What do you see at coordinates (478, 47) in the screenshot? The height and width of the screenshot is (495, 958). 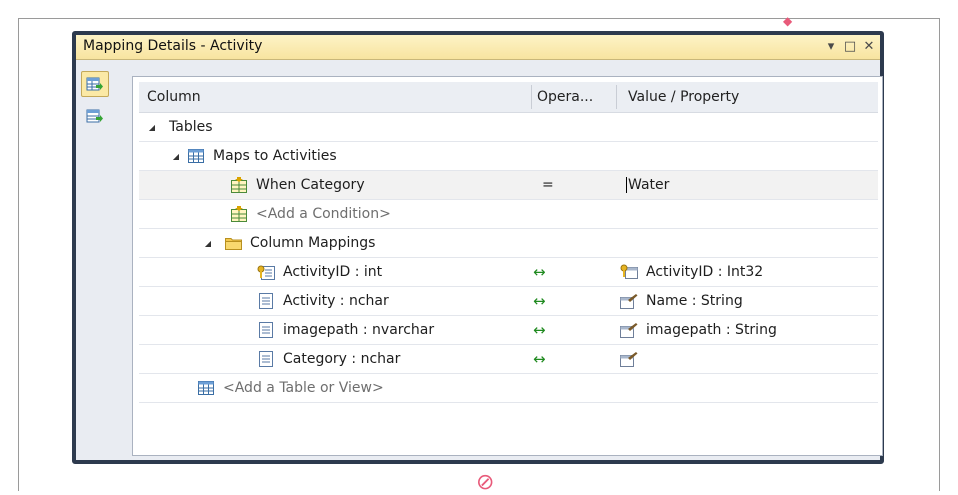 I see `title-bar: Mapping Details - Activity ▾ □ ✕` at bounding box center [478, 47].